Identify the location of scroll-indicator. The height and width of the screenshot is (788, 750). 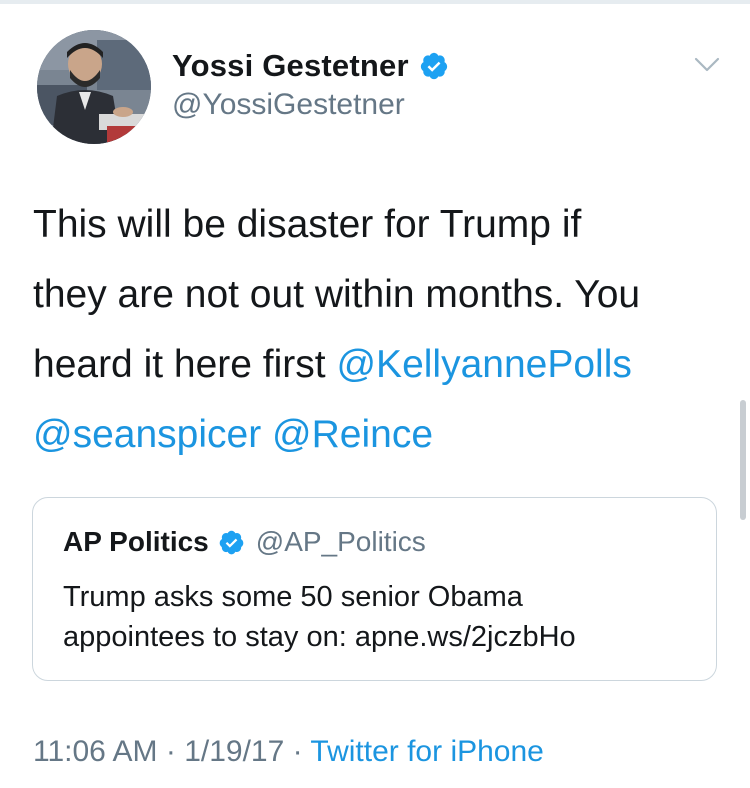
(743, 460).